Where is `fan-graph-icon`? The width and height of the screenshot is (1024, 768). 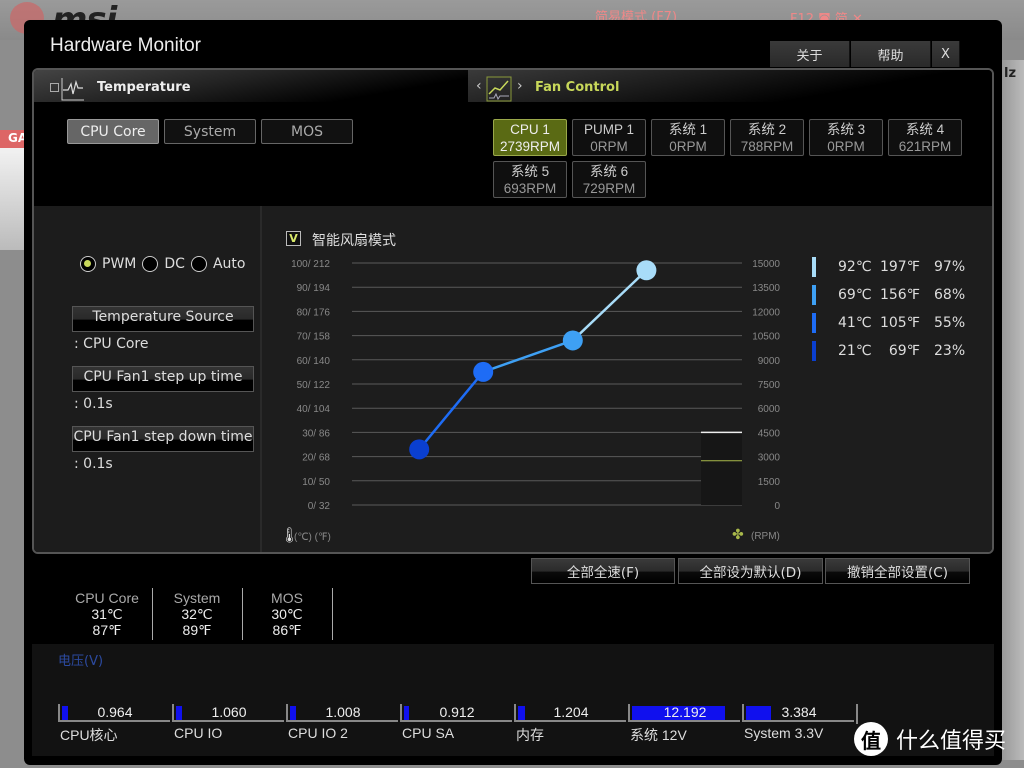 fan-graph-icon is located at coordinates (499, 89).